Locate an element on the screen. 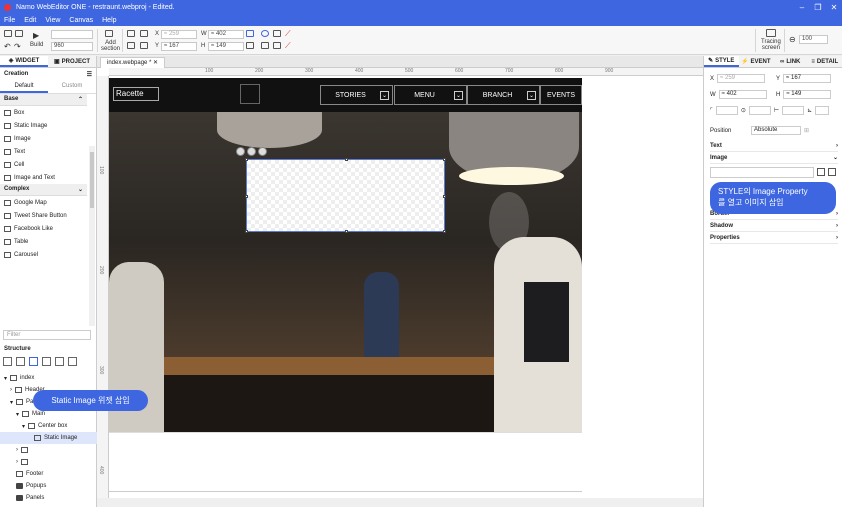 This screenshot has width=842, height=507. nav-placeholder-box is located at coordinates (250, 94).